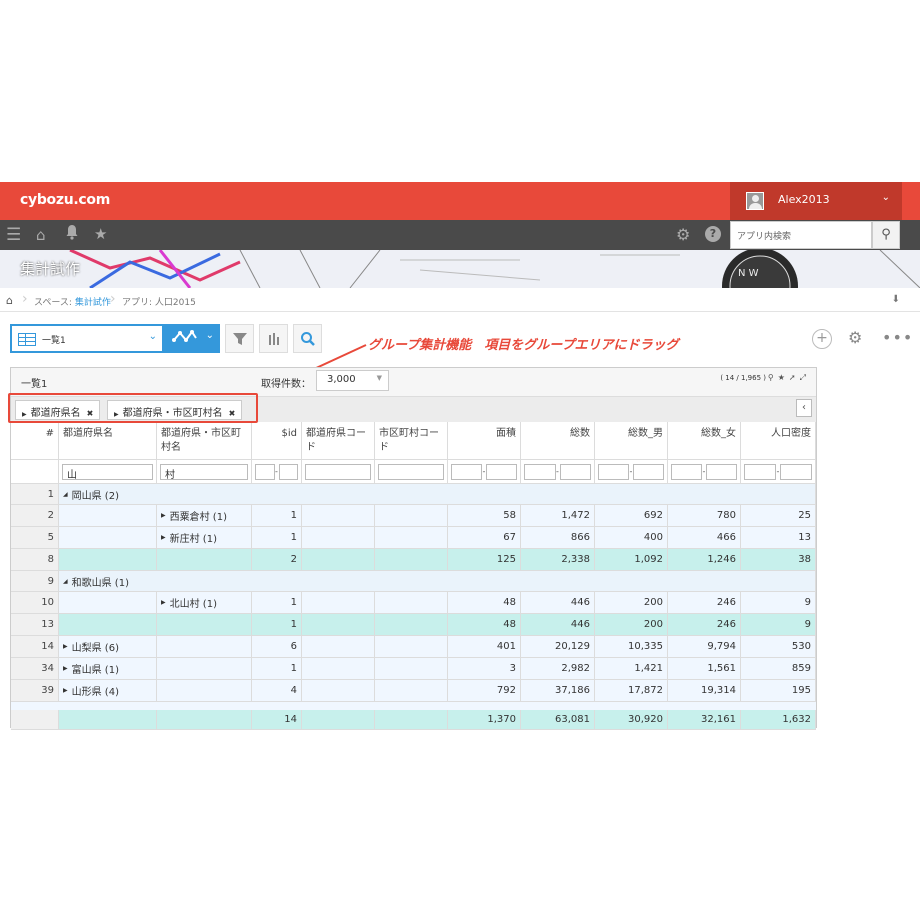 Image resolution: width=920 pixels, height=920 pixels. What do you see at coordinates (897, 337) in the screenshot?
I see `more-options-icon: •••` at bounding box center [897, 337].